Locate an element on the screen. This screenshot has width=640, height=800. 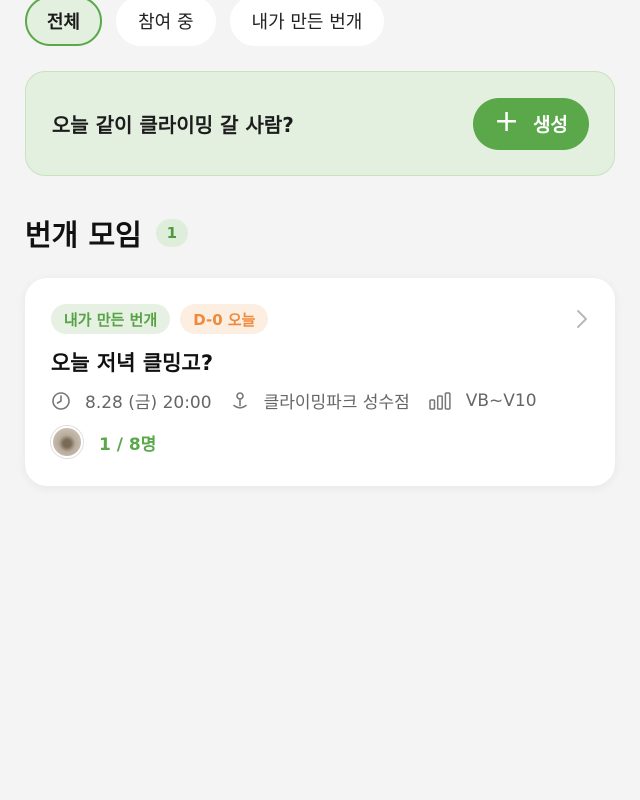
filter-all-chip: 전체 is located at coordinates (64, 23).